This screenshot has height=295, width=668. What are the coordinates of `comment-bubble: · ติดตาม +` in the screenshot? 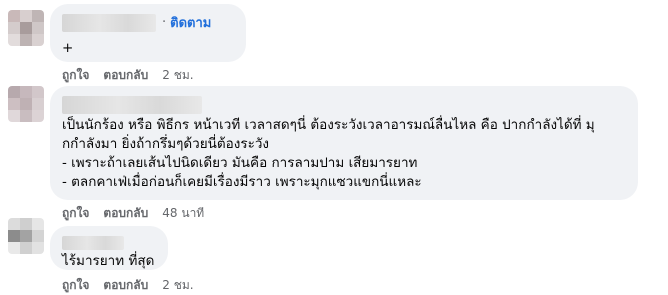 It's located at (148, 33).